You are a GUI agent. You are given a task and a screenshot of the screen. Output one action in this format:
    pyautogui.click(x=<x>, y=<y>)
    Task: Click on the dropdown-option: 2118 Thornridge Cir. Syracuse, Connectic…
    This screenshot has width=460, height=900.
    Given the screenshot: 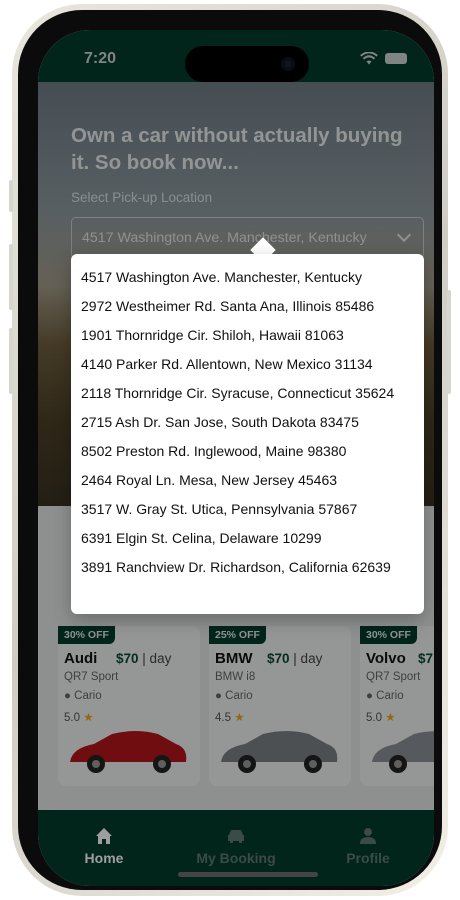 What is the action you would take?
    pyautogui.click(x=247, y=393)
    